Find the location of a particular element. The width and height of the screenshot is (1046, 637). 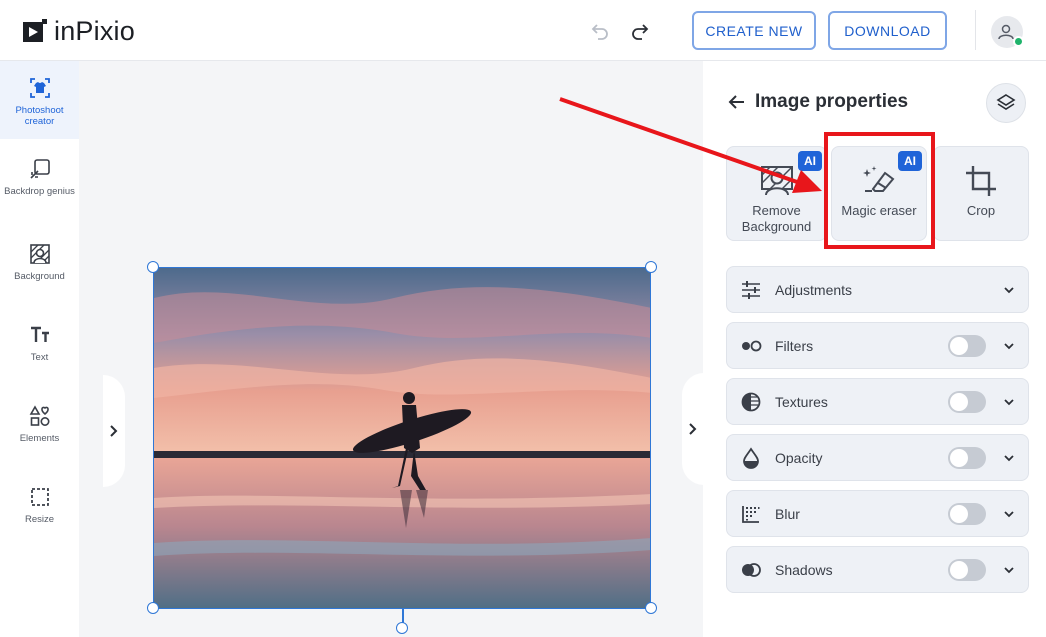

top-bar: inPixio CREATE NEW DOWNLOAD is located at coordinates (523, 30).